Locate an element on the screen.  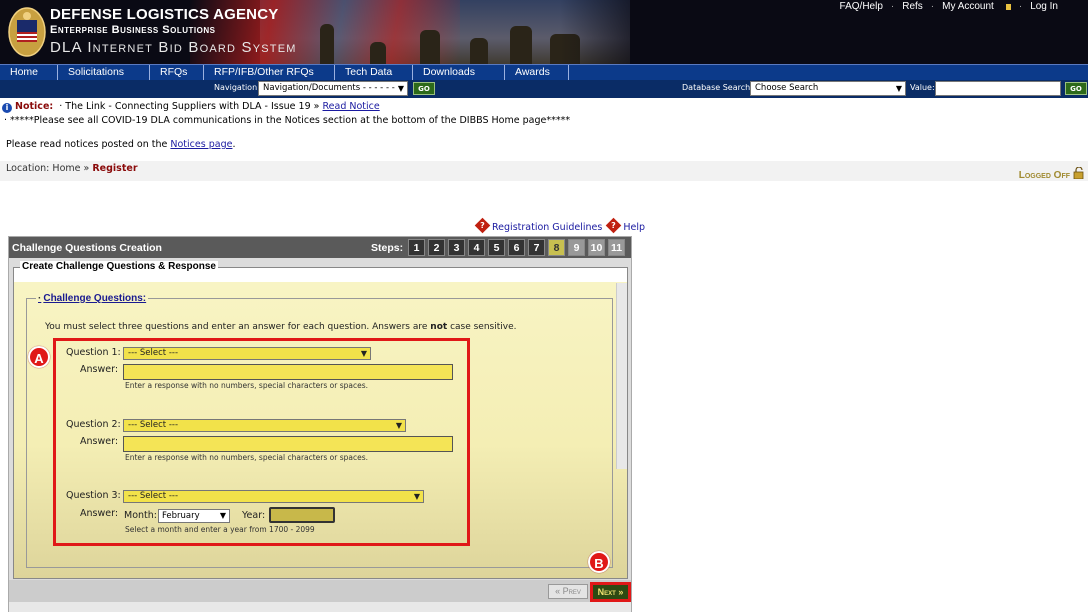
value-input is located at coordinates (998, 88).